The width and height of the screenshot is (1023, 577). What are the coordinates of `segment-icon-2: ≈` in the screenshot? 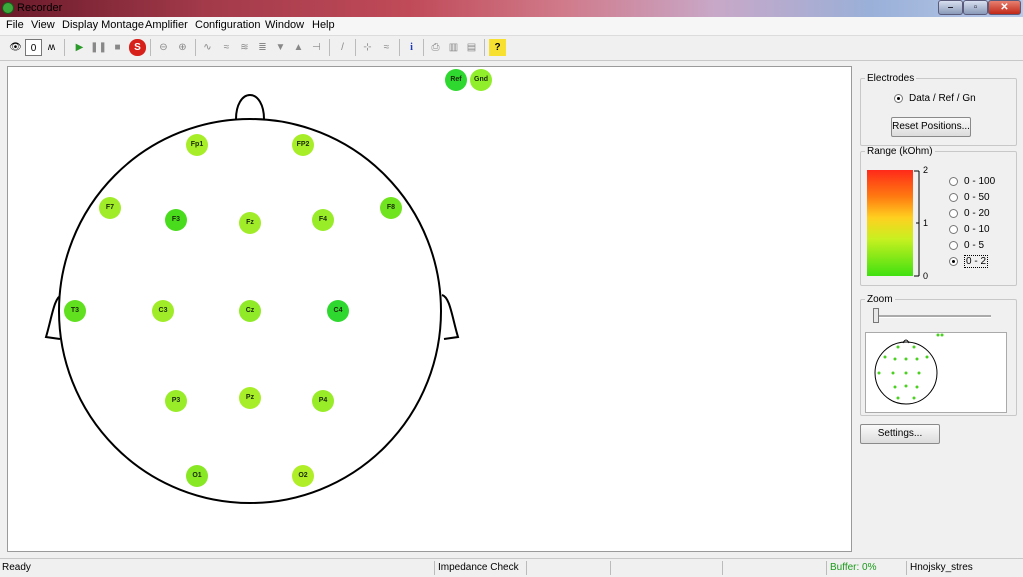 It's located at (386, 47).